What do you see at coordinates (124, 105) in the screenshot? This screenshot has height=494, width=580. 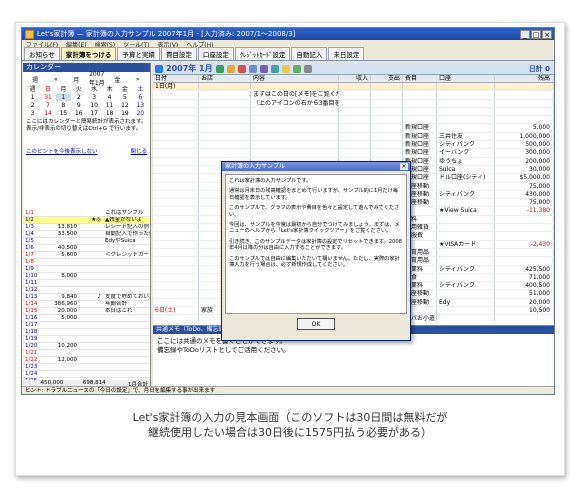 I see `calendar-day: 12` at bounding box center [124, 105].